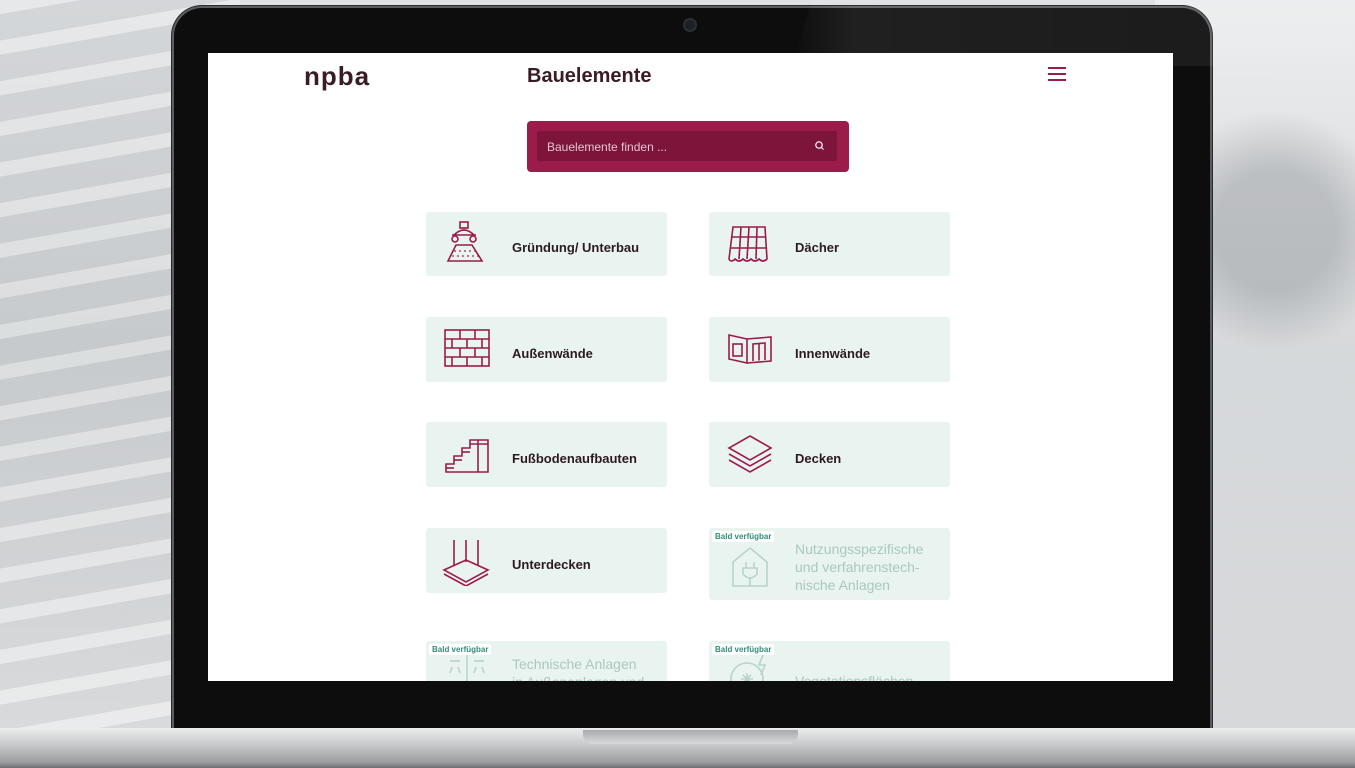  I want to click on card-label-line: Technische Anlagen, so click(574, 664).